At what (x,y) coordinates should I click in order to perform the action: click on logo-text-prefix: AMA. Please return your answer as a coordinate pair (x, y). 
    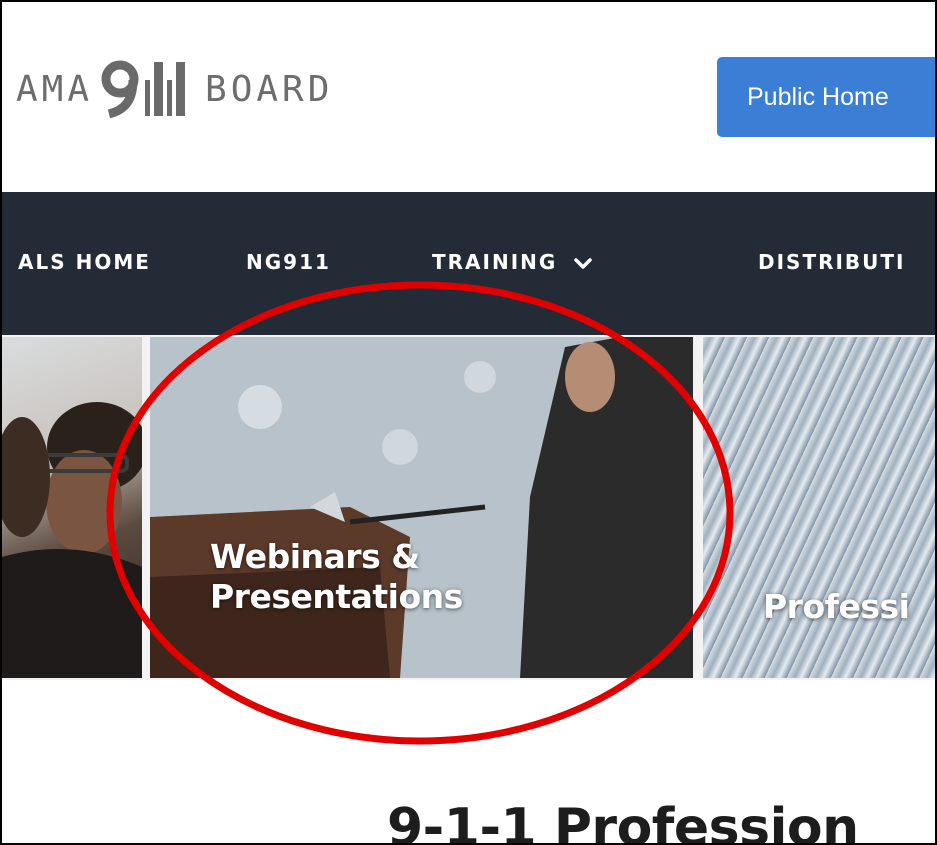
    Looking at the image, I should click on (55, 89).